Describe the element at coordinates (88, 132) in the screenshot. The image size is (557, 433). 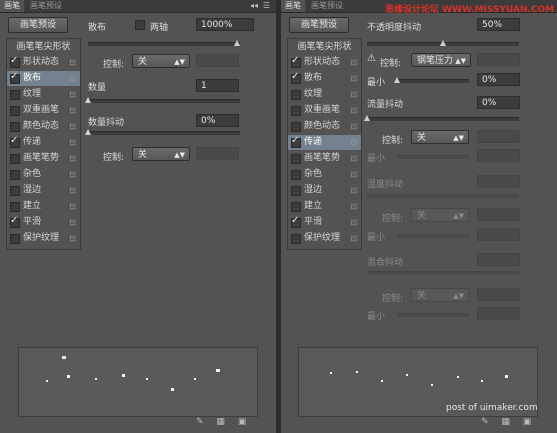
I see `count-jitter-slider-knob` at that location.